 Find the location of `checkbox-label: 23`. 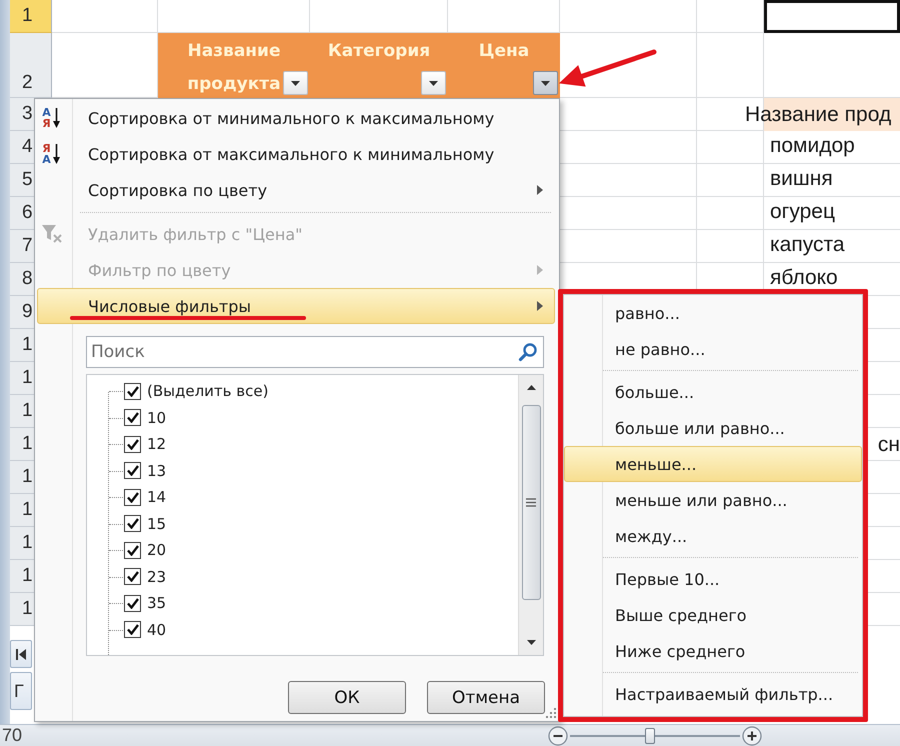

checkbox-label: 23 is located at coordinates (156, 577).